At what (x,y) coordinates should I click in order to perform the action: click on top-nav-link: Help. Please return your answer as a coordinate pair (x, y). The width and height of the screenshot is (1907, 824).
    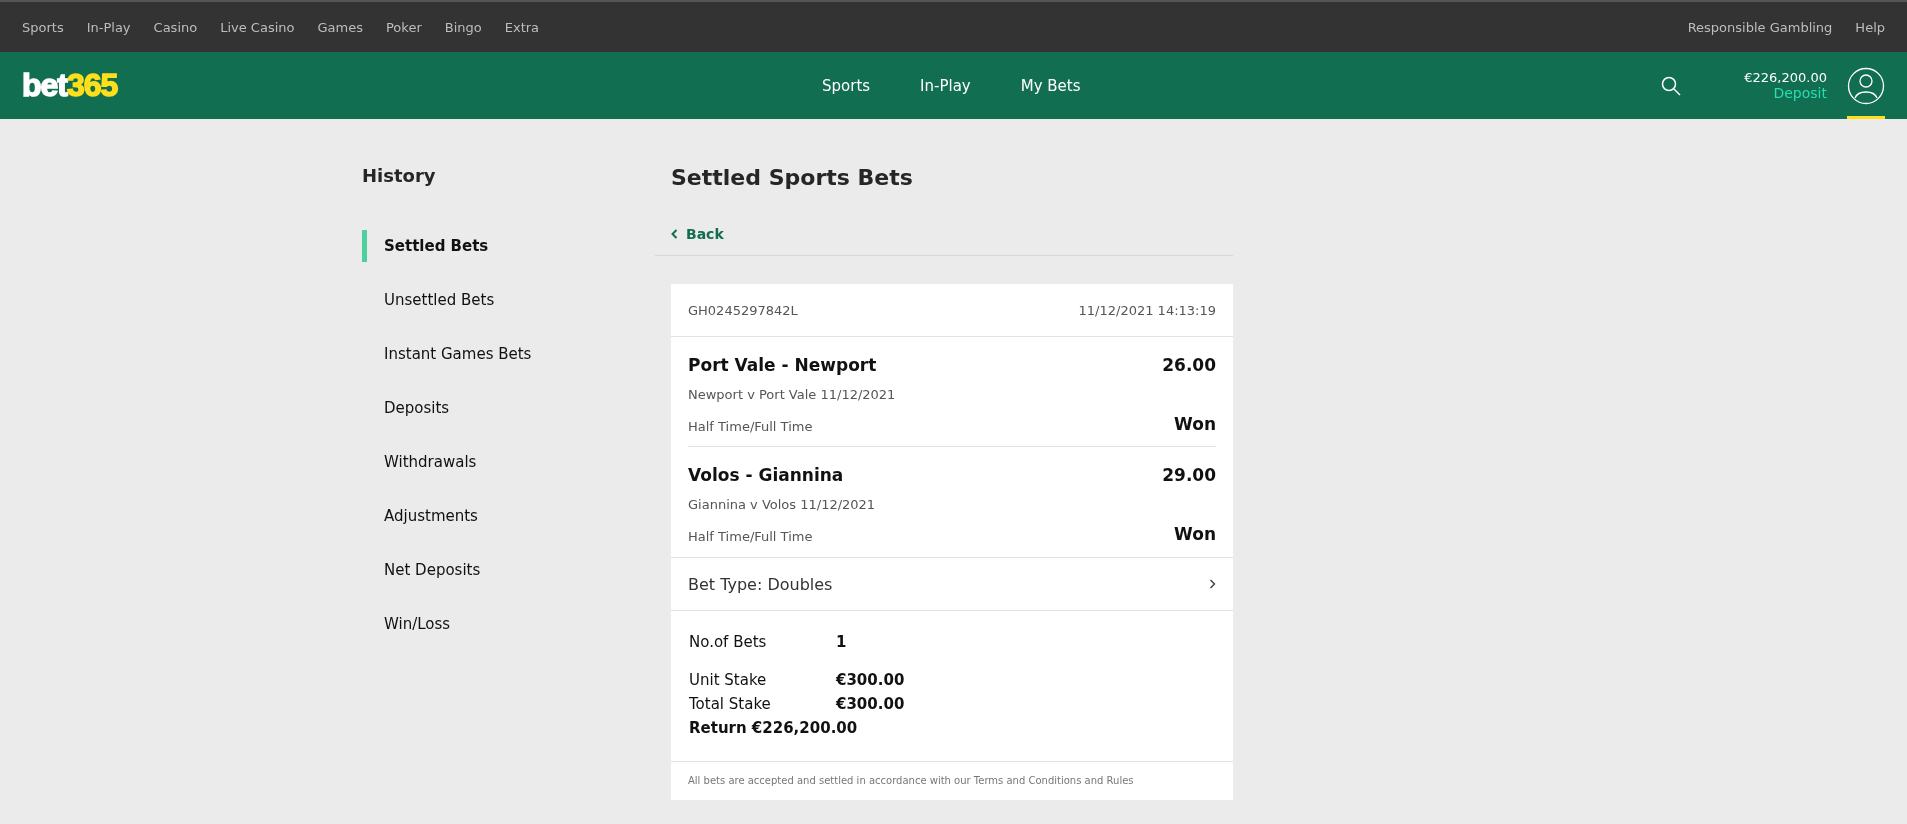
    Looking at the image, I should click on (1870, 27).